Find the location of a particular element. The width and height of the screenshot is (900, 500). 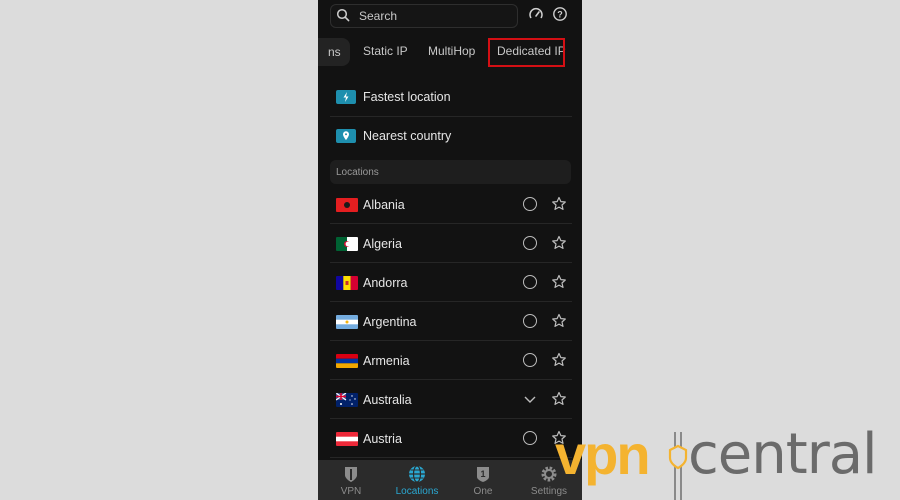

location-row-austria: Austria is located at coordinates (451, 438).